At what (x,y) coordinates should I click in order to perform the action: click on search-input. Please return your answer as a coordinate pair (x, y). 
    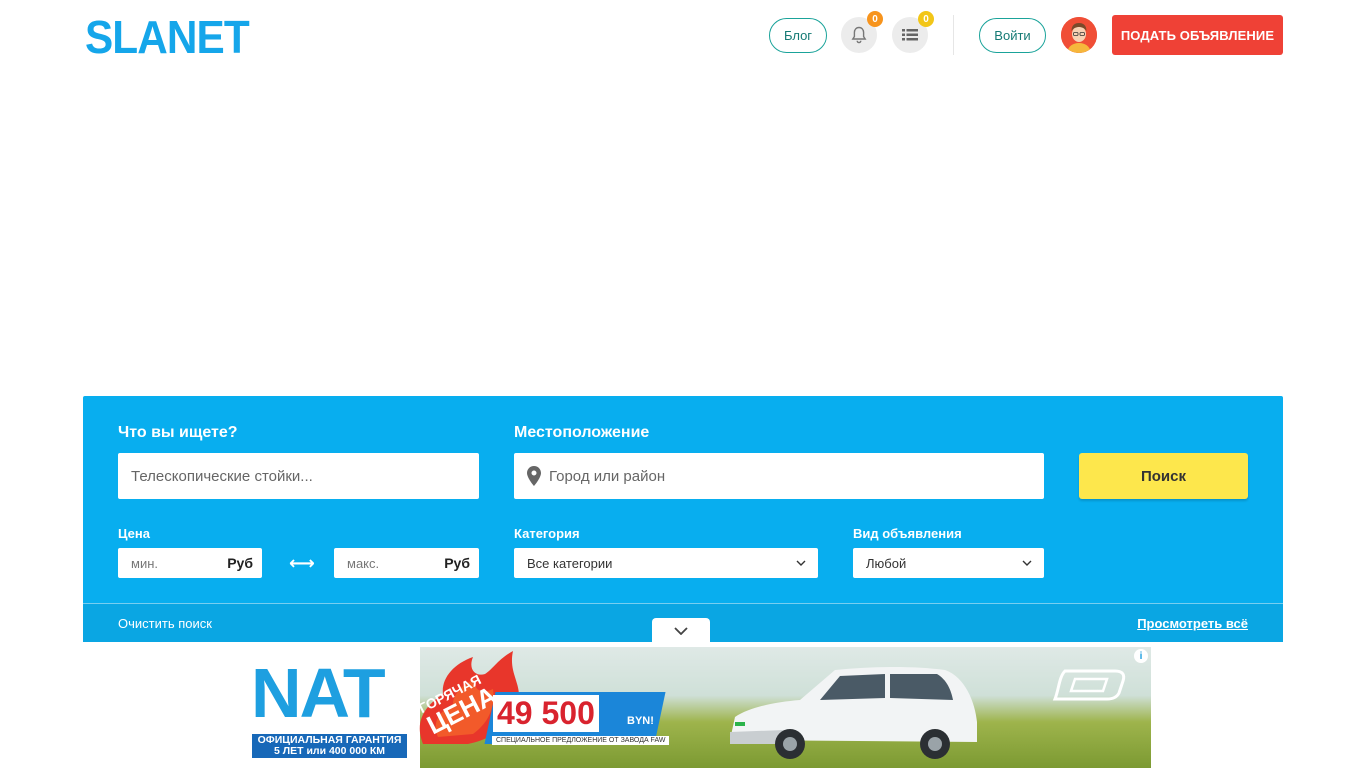
    Looking at the image, I should click on (298, 476).